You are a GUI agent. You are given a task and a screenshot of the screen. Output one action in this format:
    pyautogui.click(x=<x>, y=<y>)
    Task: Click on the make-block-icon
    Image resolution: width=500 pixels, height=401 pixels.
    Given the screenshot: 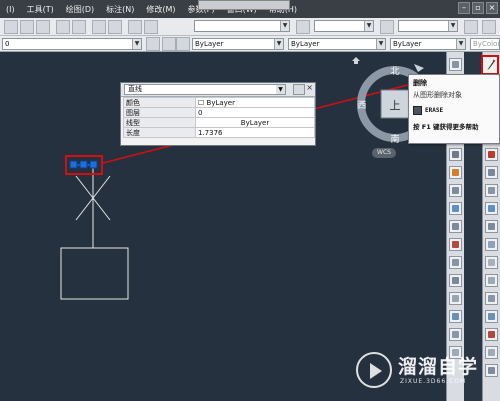 What is the action you would take?
    pyautogui.click(x=455, y=262)
    